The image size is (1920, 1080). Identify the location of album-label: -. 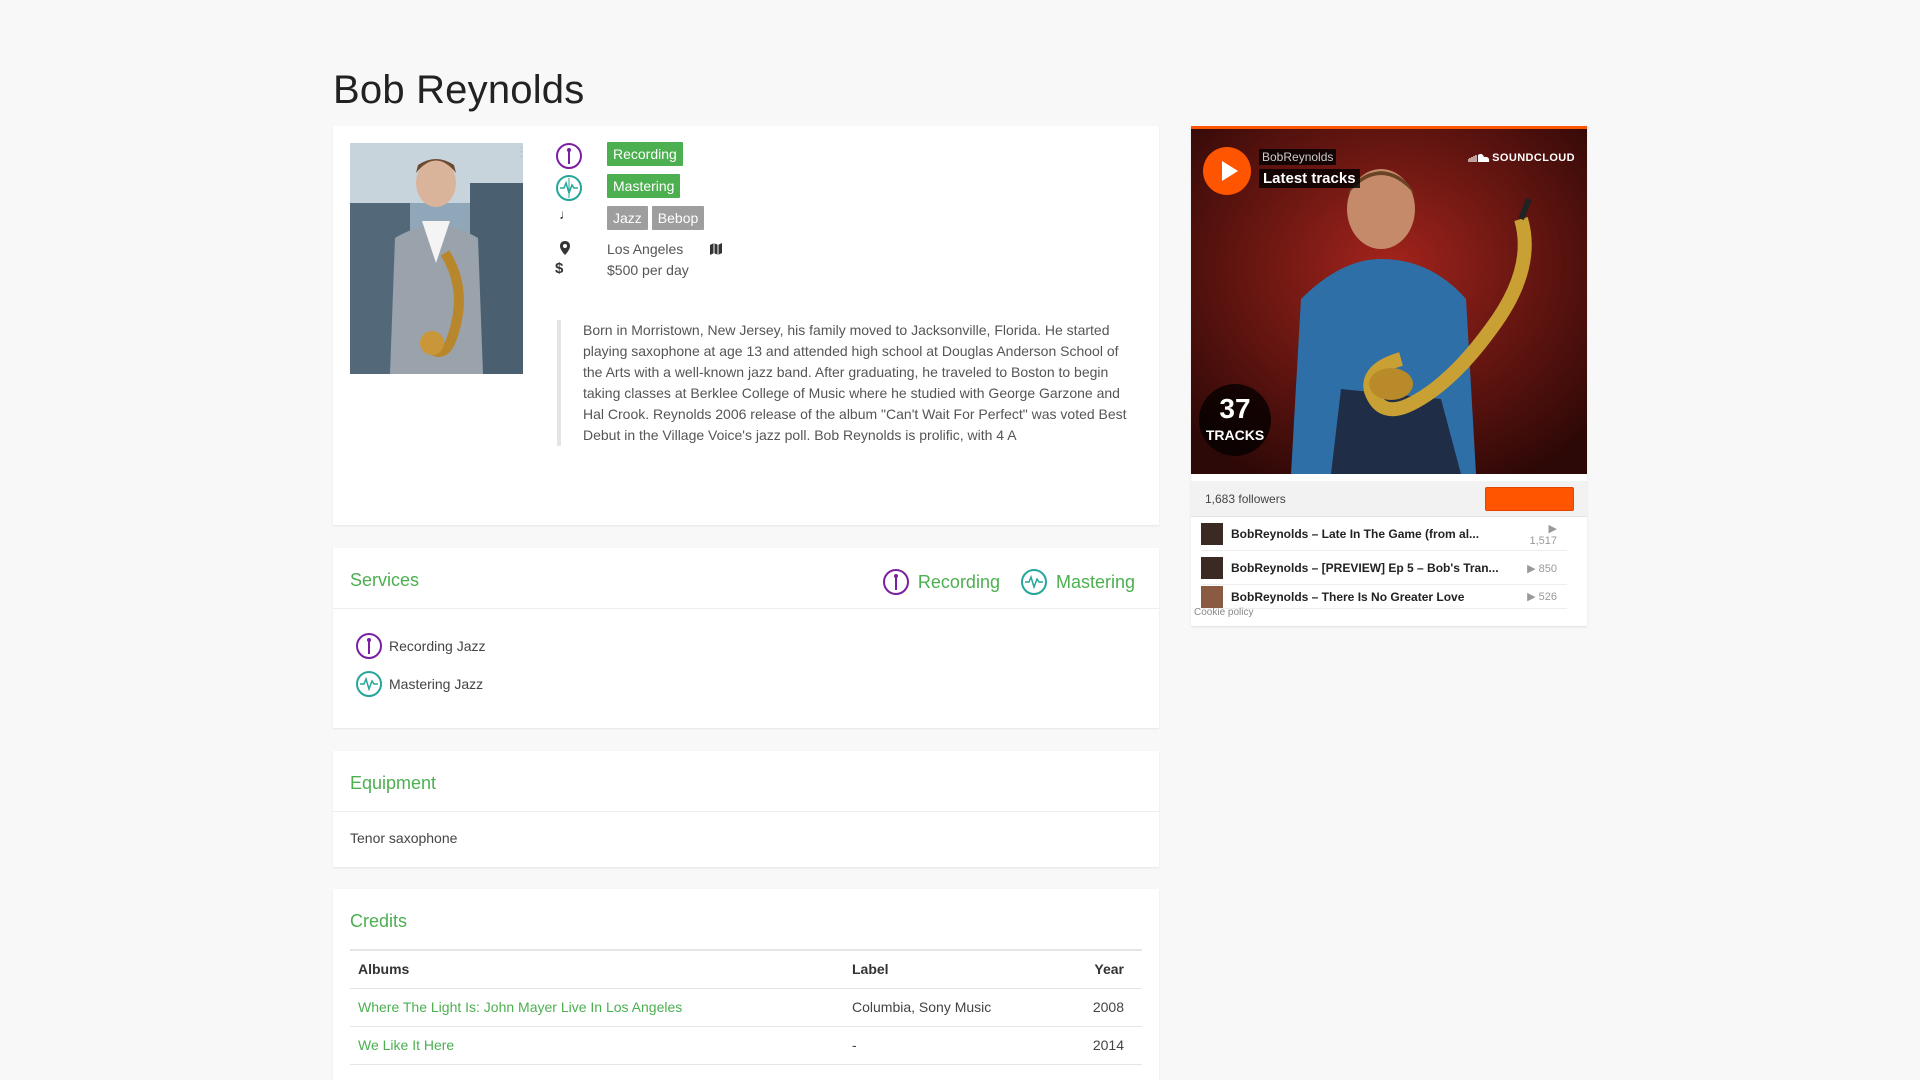
(951, 1045).